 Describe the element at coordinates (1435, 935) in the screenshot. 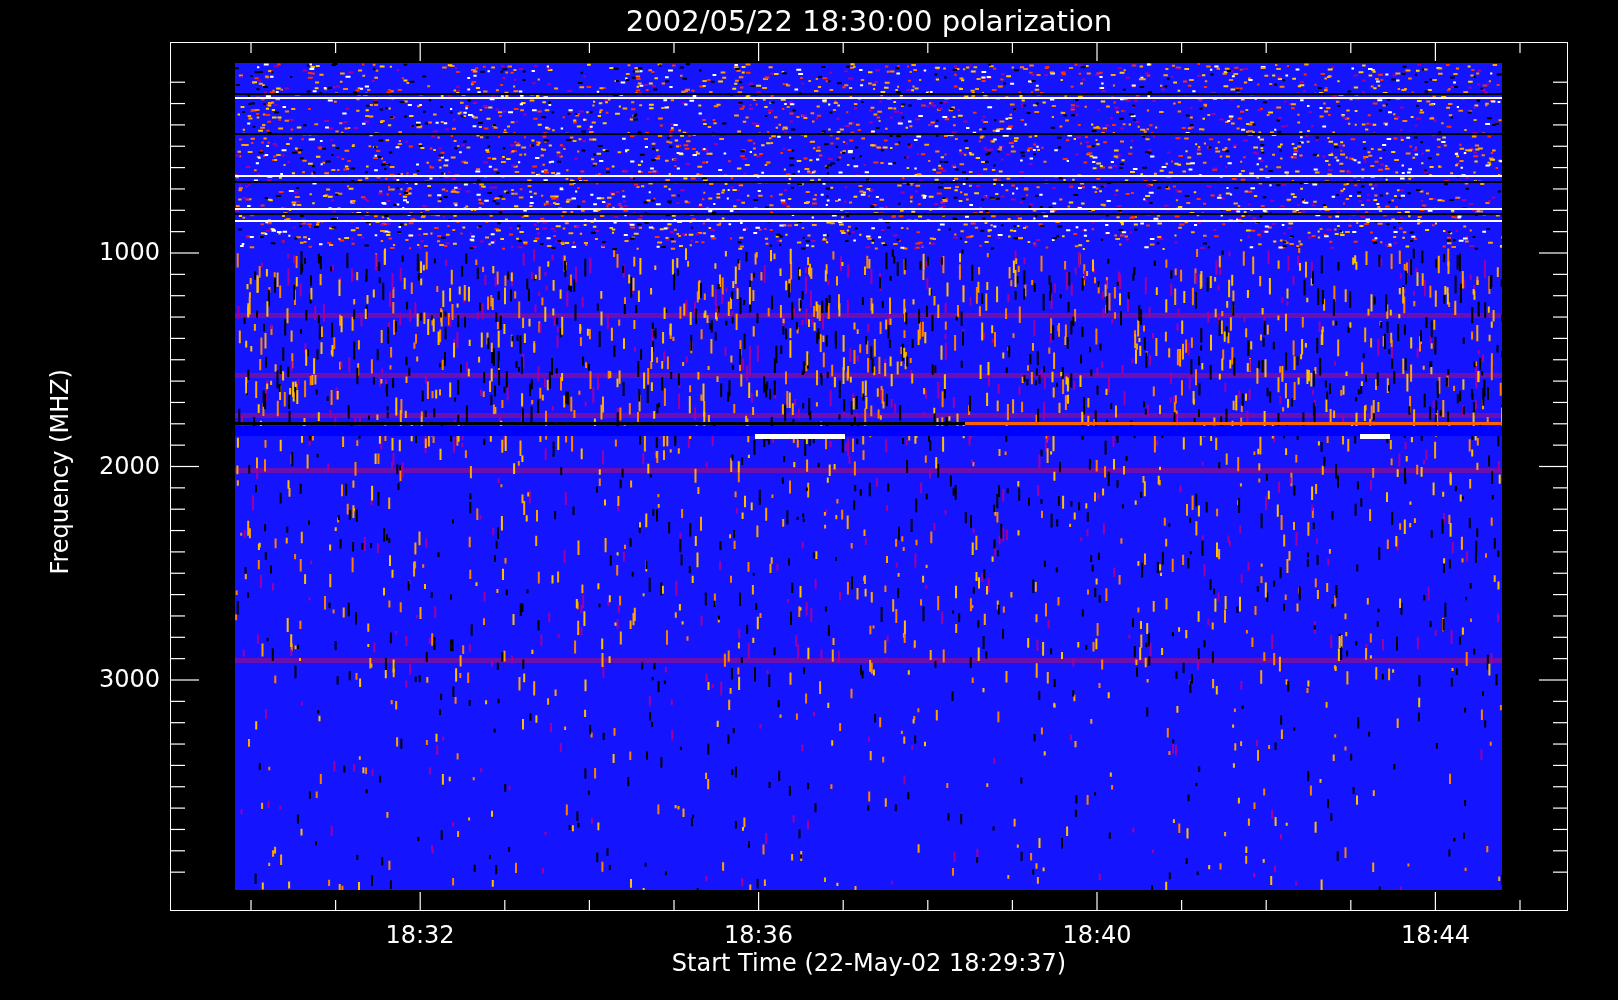

I see `x-tick-label: 18:44` at that location.